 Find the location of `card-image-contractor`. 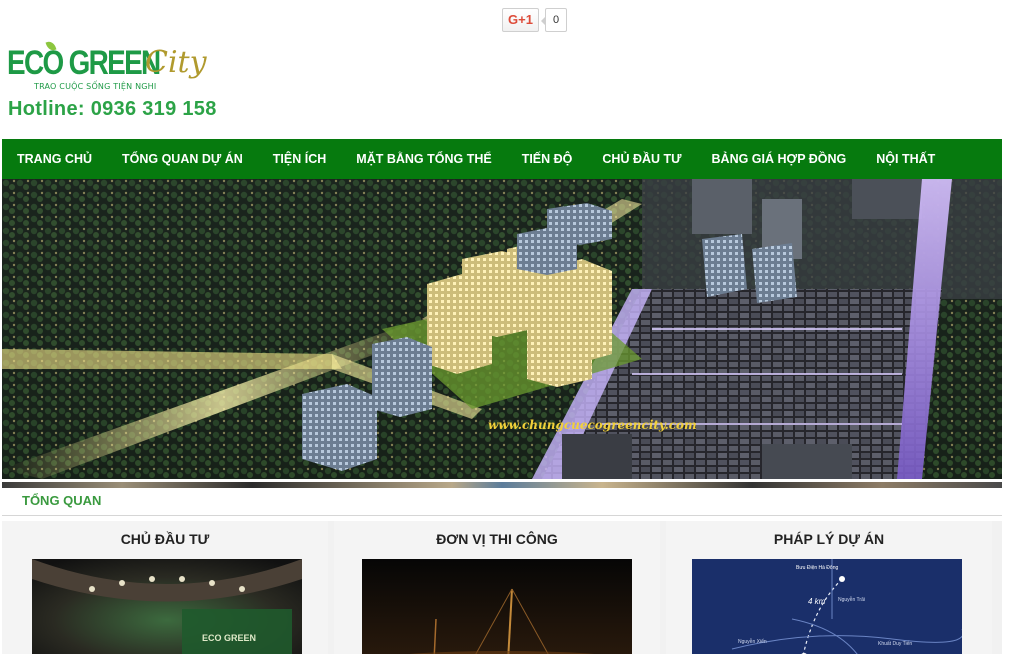

card-image-contractor is located at coordinates (497, 606).